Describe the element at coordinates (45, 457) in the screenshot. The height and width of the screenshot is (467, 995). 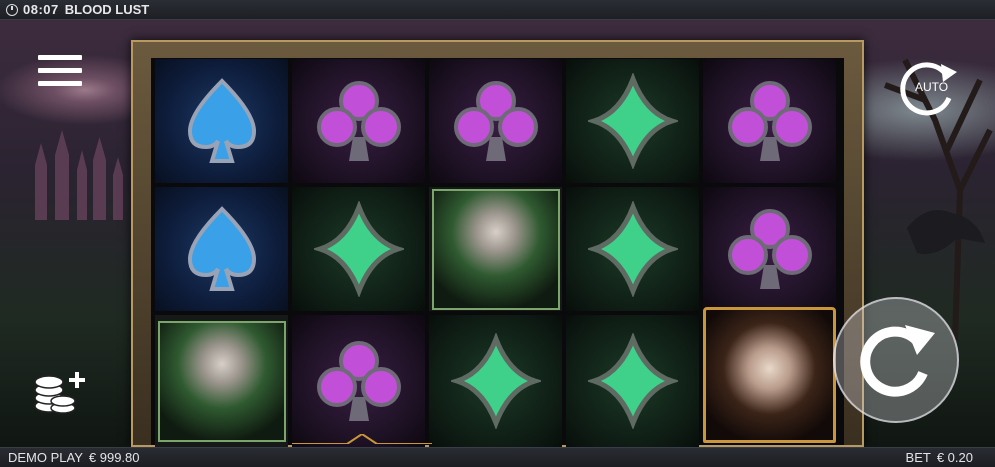
I see `mode-label: DEMO PLAY` at that location.